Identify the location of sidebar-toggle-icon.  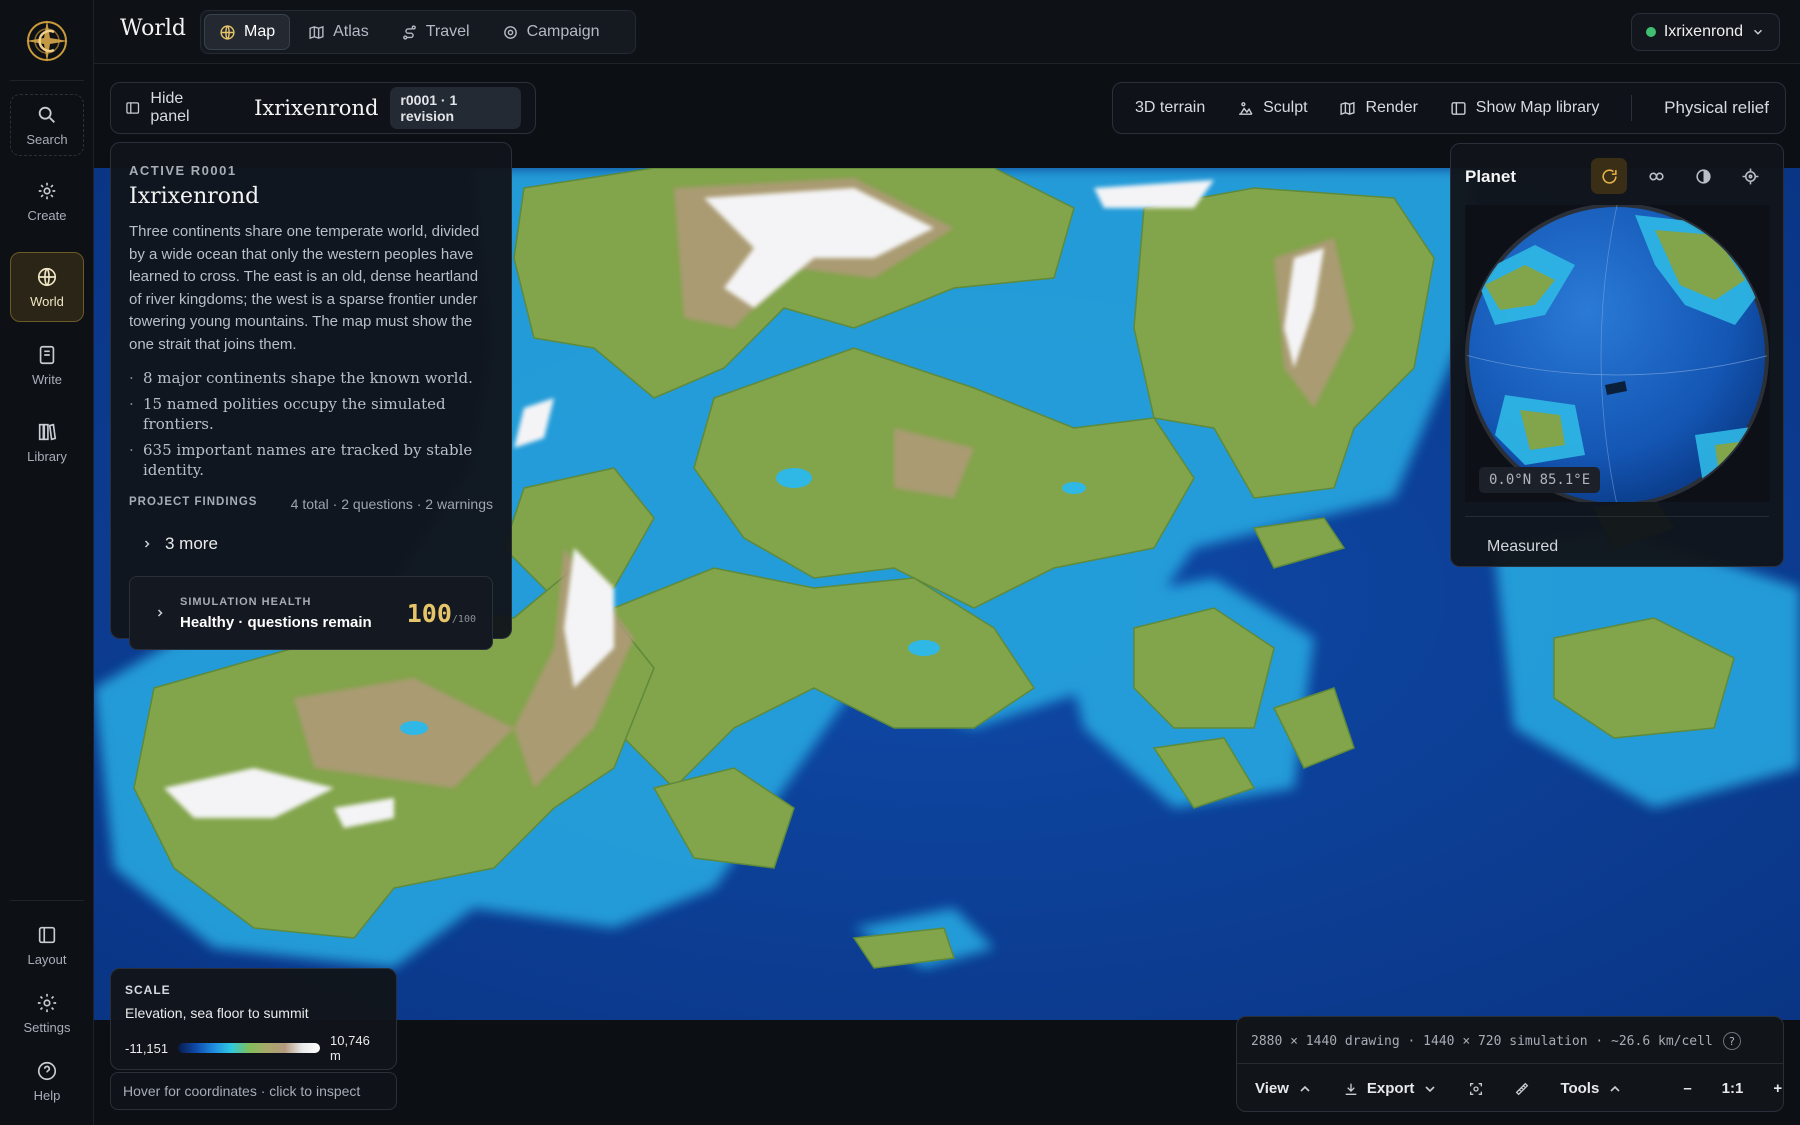
(1458, 108).